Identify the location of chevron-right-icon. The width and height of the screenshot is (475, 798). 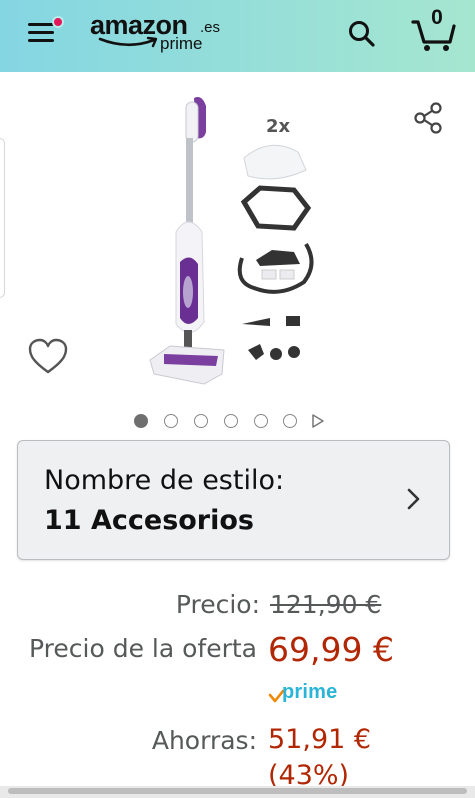
(413, 499).